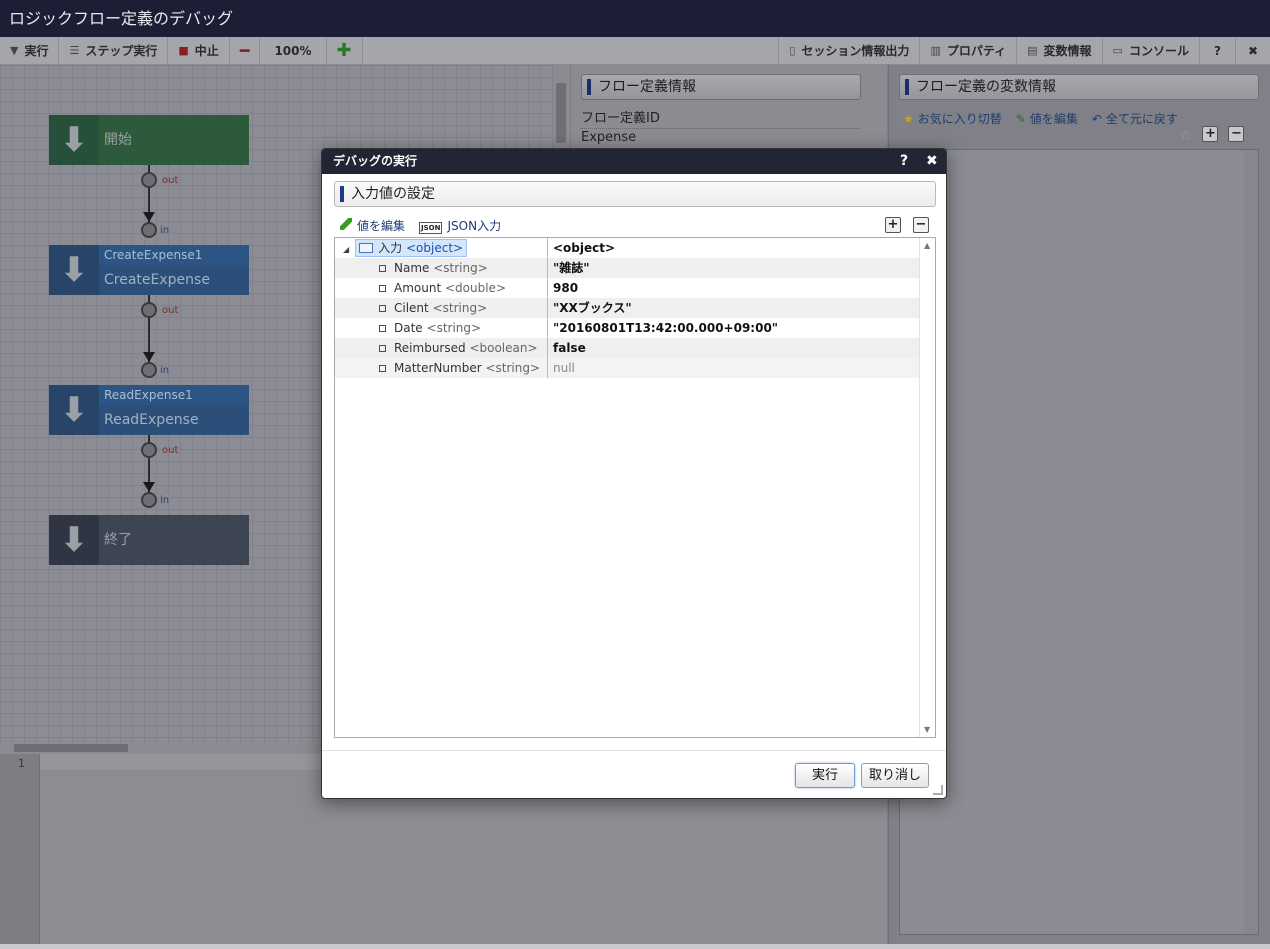 This screenshot has width=1270, height=949. Describe the element at coordinates (375, 161) in the screenshot. I see `dialog-title: デバッグの実行` at that location.